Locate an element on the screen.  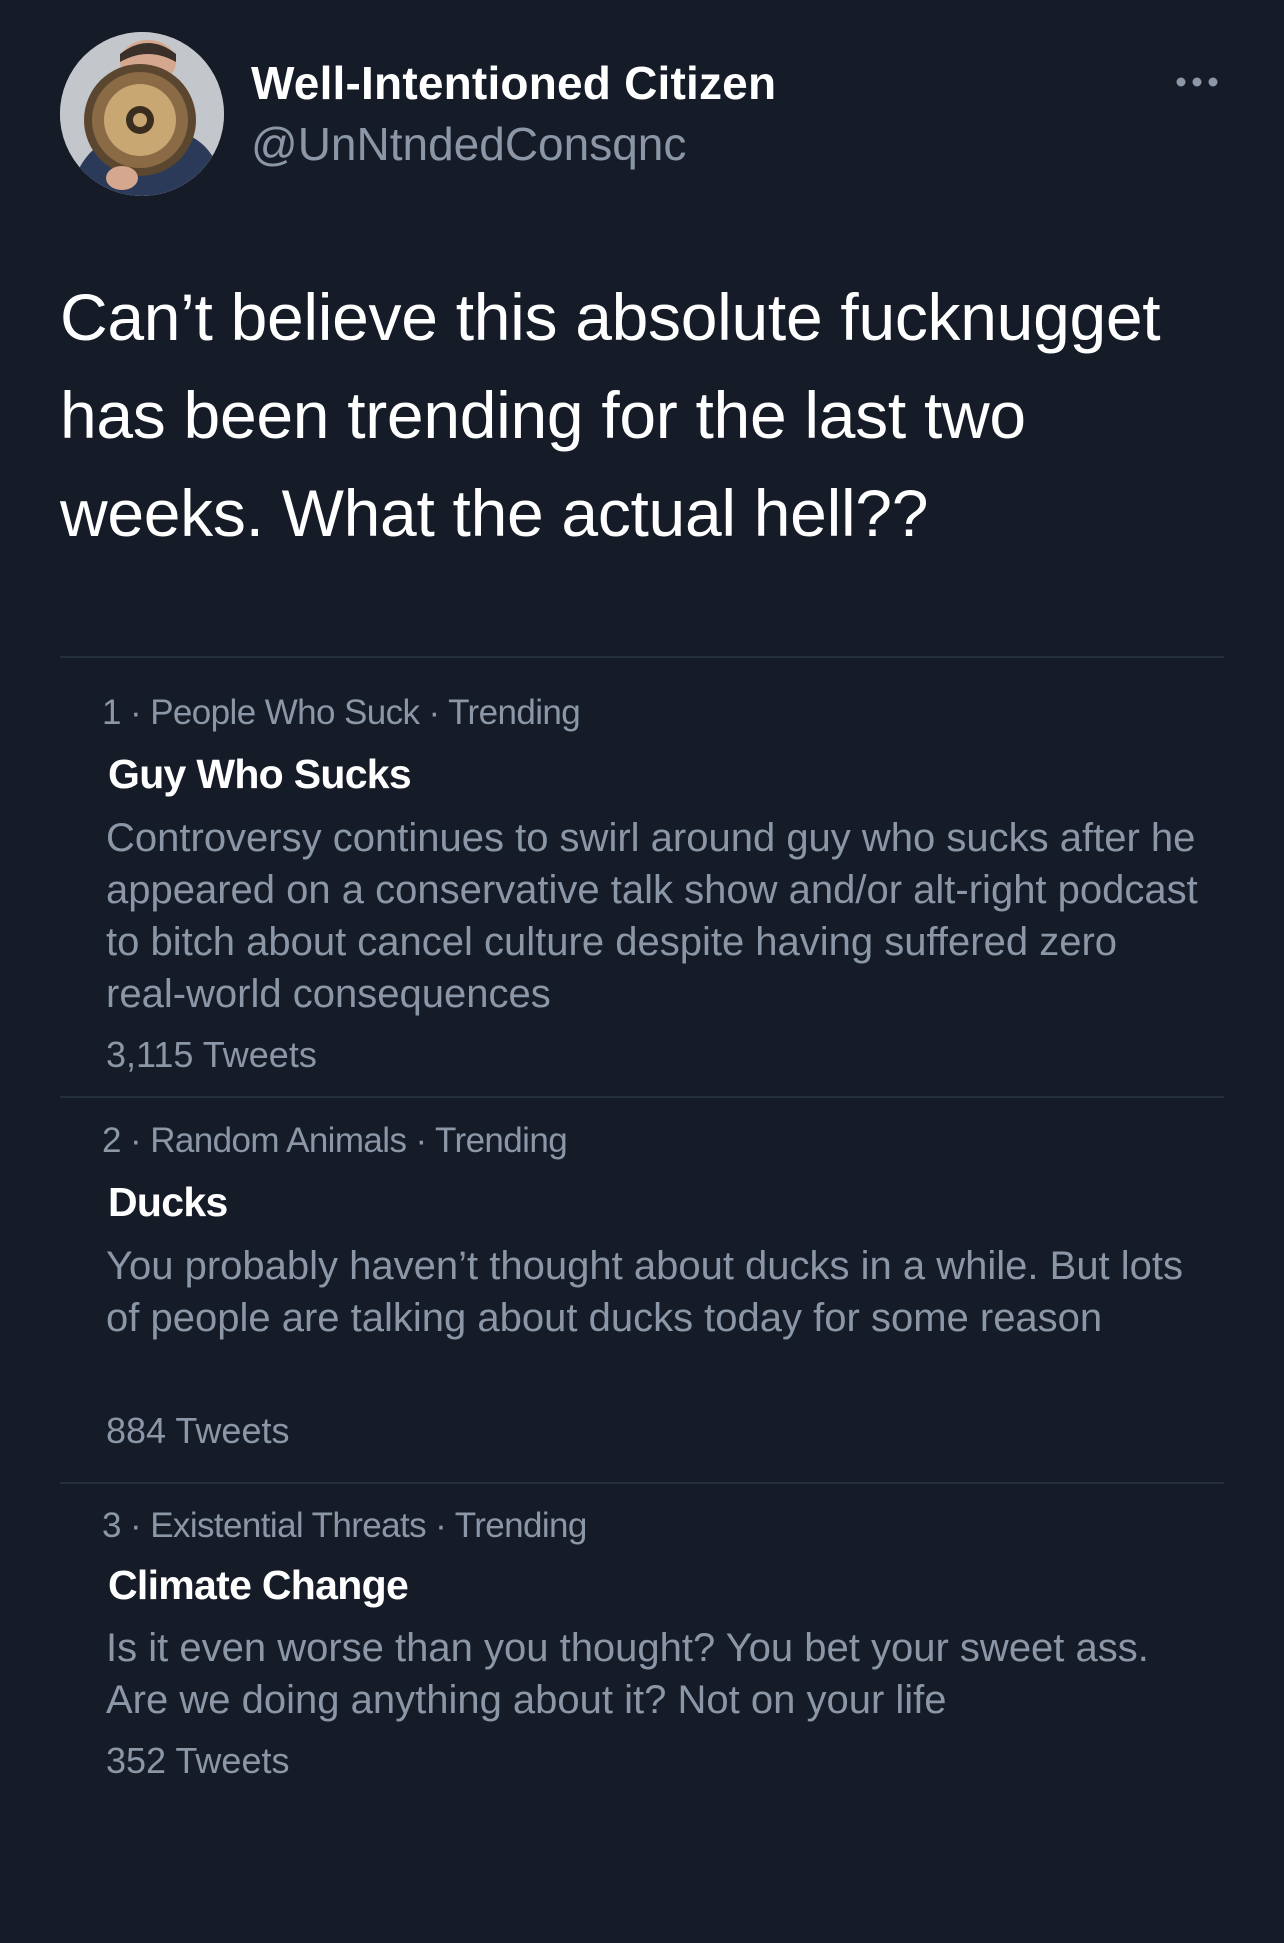
trend-meta: 3 · Existential Threats · Trending is located at coordinates (345, 1525).